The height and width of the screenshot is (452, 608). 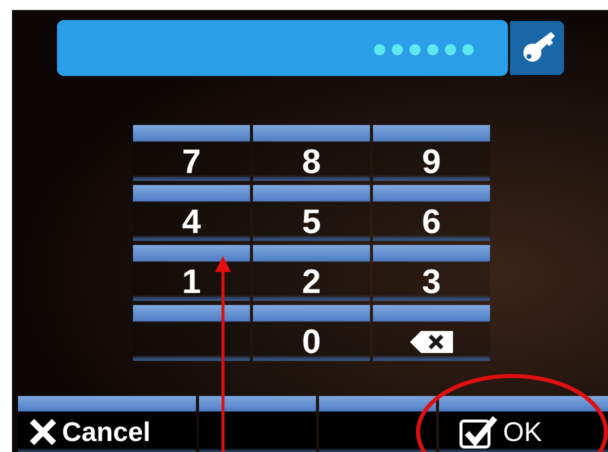 I want to click on backspace-key, so click(x=431, y=333).